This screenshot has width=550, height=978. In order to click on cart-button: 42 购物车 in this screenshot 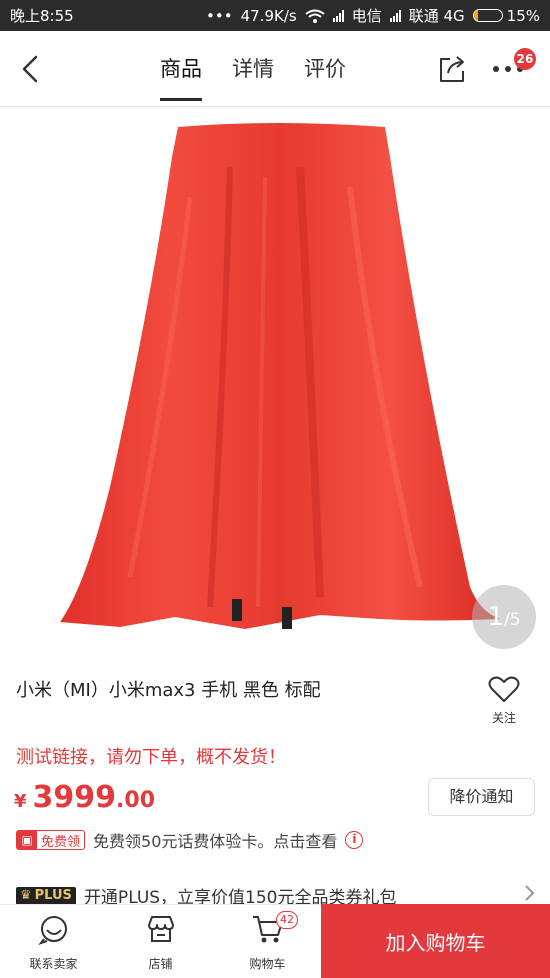, I will do `click(267, 941)`.